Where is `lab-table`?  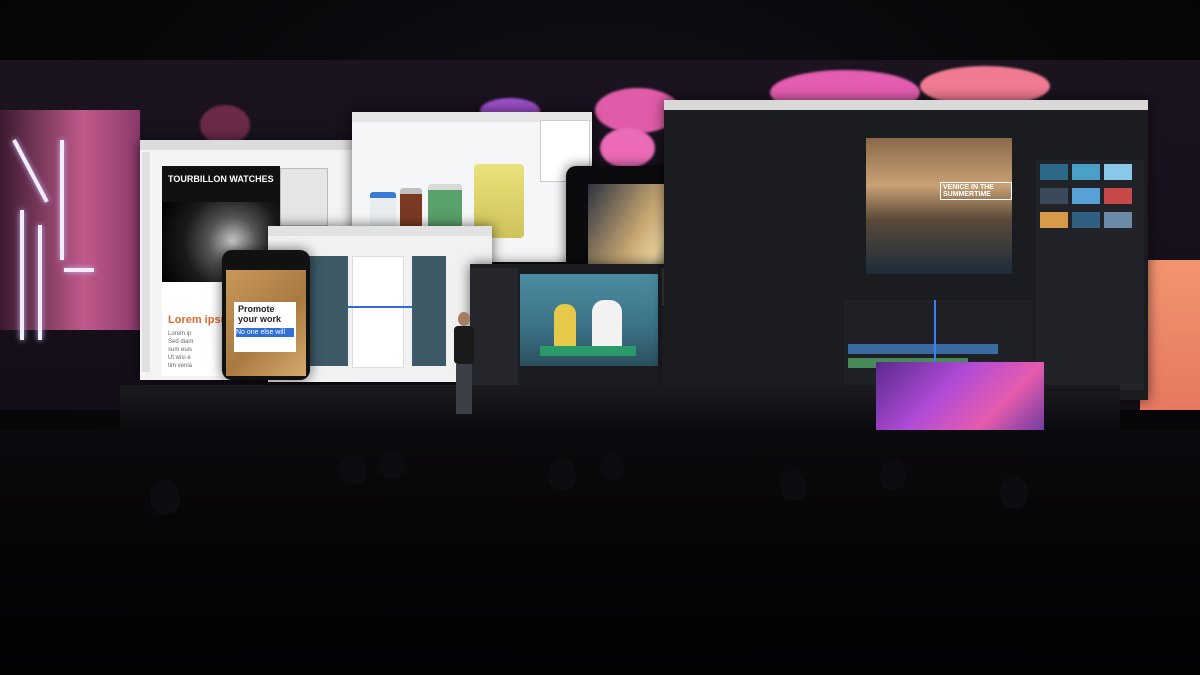
lab-table is located at coordinates (588, 351).